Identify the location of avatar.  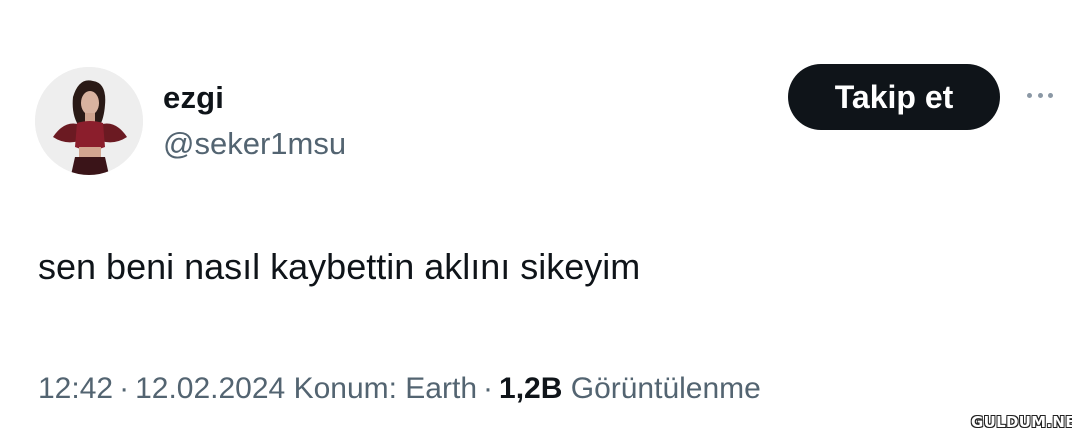
(89, 121).